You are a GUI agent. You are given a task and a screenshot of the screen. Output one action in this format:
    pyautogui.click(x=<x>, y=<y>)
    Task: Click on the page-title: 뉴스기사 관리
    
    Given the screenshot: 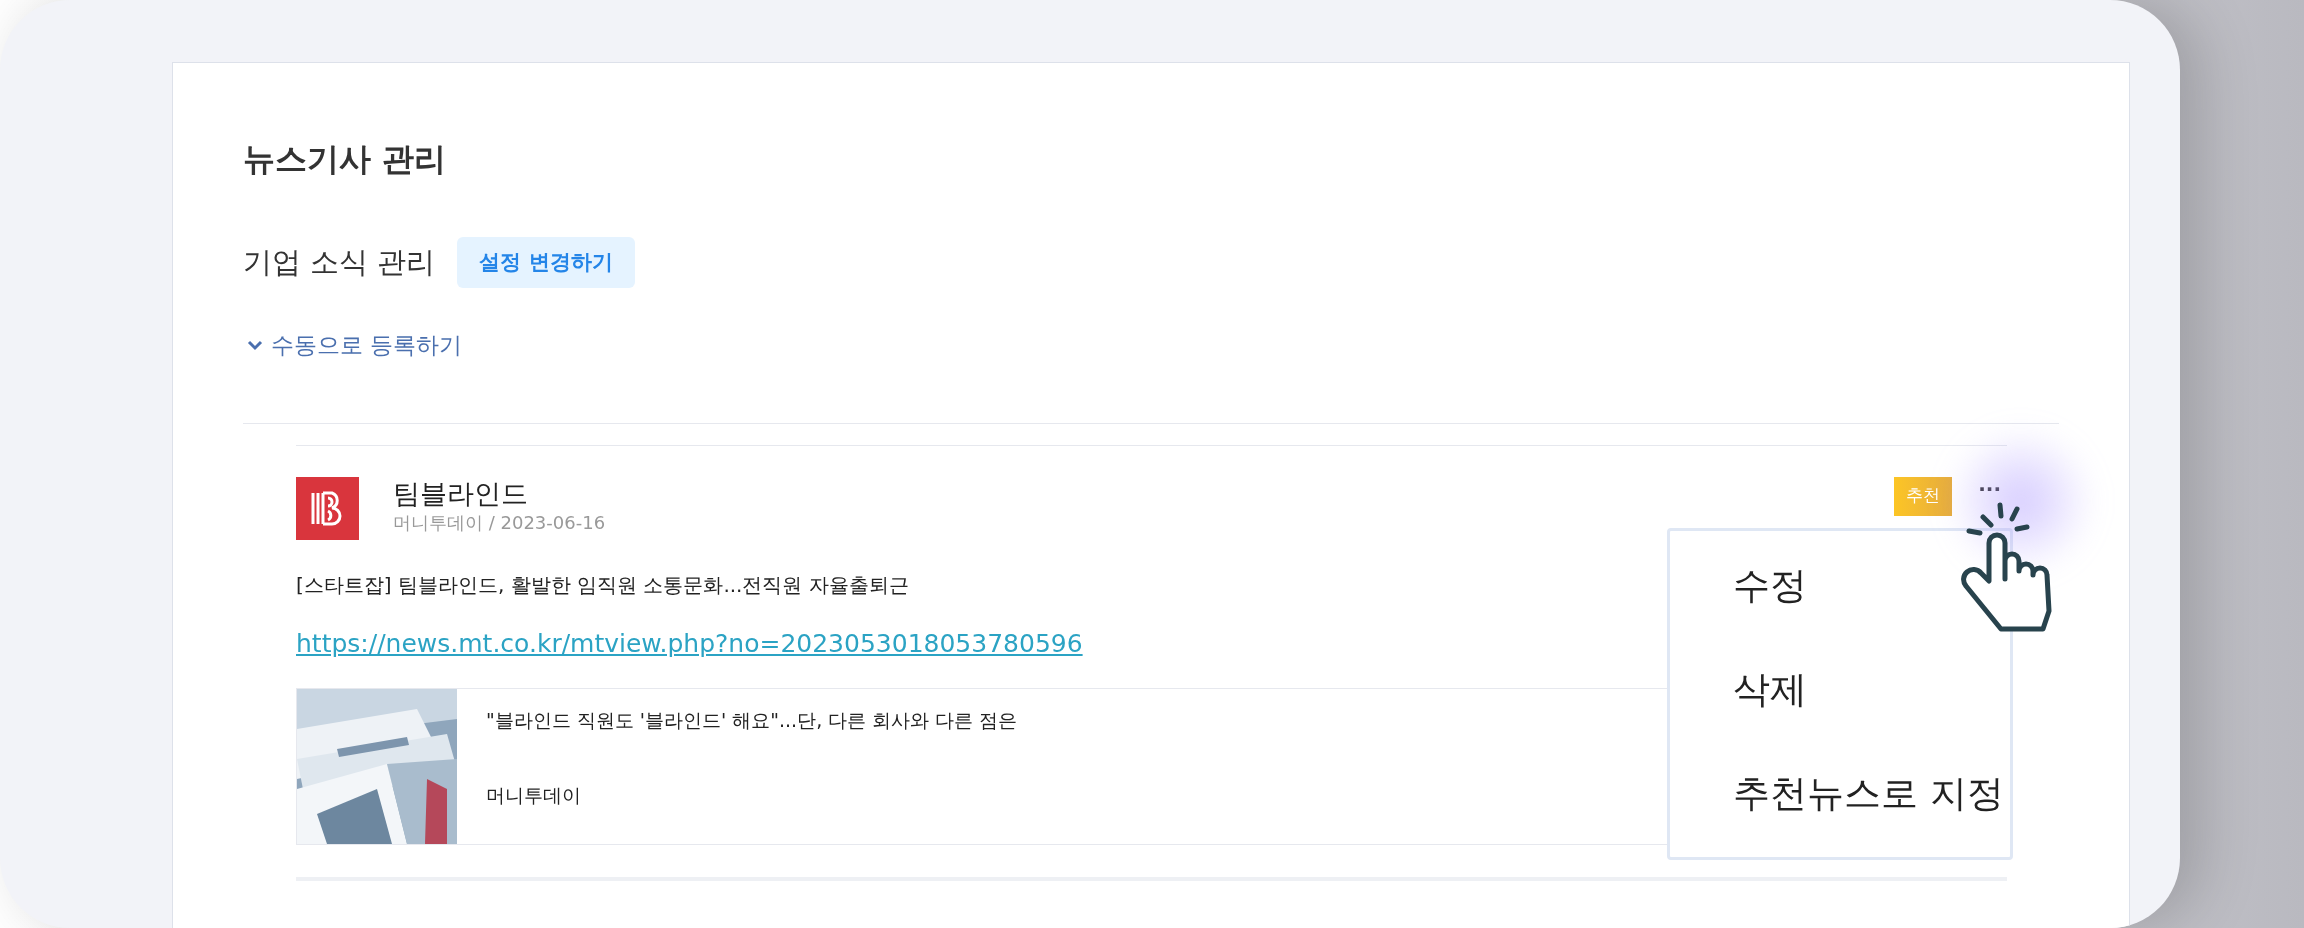 What is the action you would take?
    pyautogui.click(x=345, y=159)
    